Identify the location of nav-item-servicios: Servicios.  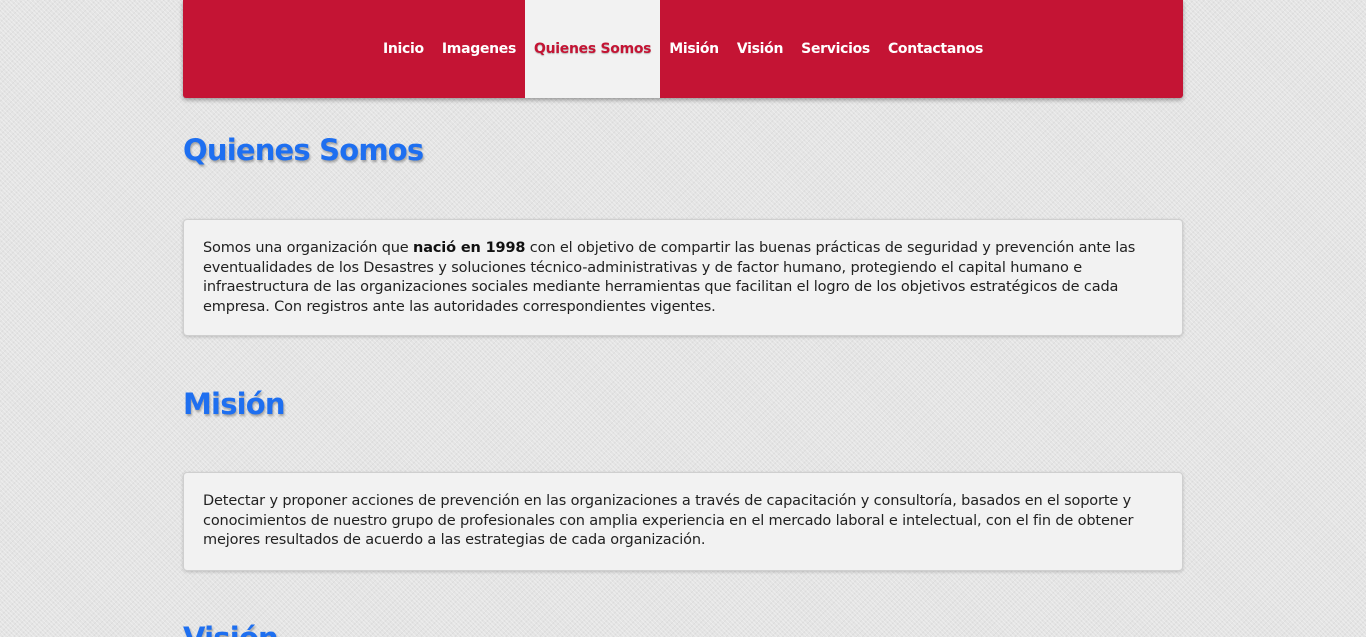
(835, 49).